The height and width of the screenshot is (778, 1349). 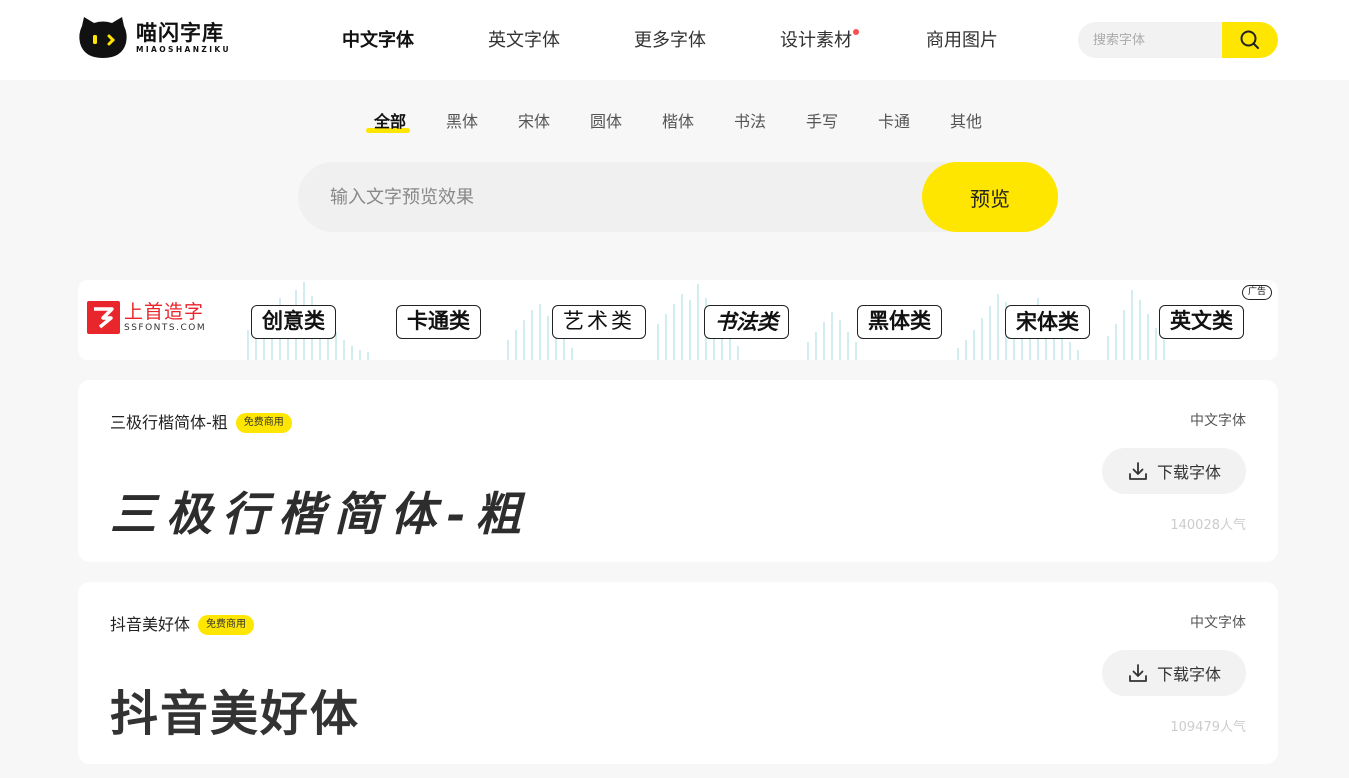 What do you see at coordinates (746, 322) in the screenshot?
I see `ad-tag-calligraphy: 书法类` at bounding box center [746, 322].